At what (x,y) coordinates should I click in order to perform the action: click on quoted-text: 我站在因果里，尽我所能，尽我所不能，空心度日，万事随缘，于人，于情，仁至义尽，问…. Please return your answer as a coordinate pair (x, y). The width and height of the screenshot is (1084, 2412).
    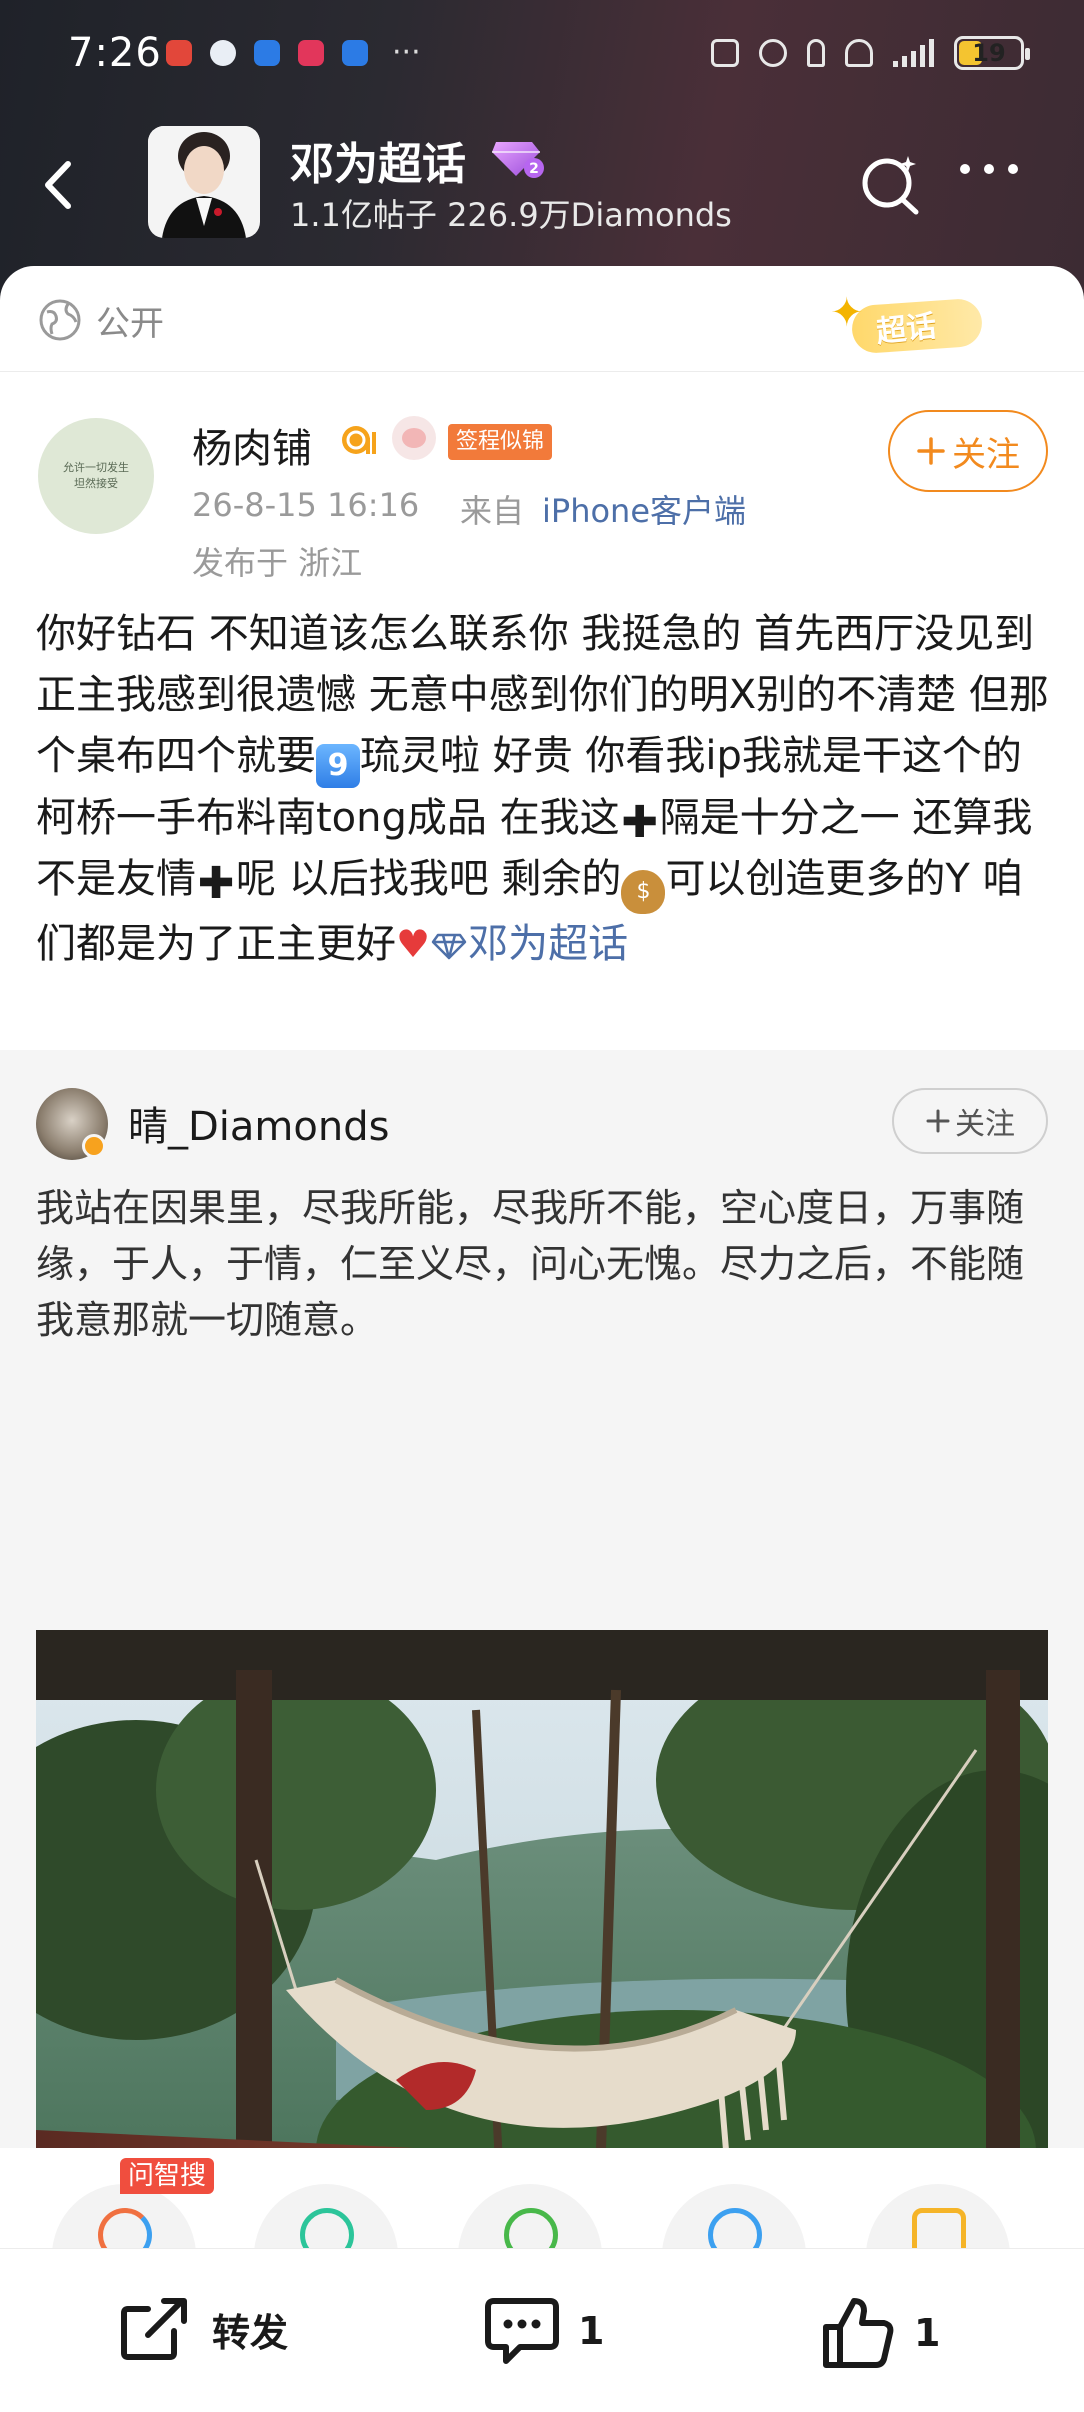
    Looking at the image, I should click on (530, 1264).